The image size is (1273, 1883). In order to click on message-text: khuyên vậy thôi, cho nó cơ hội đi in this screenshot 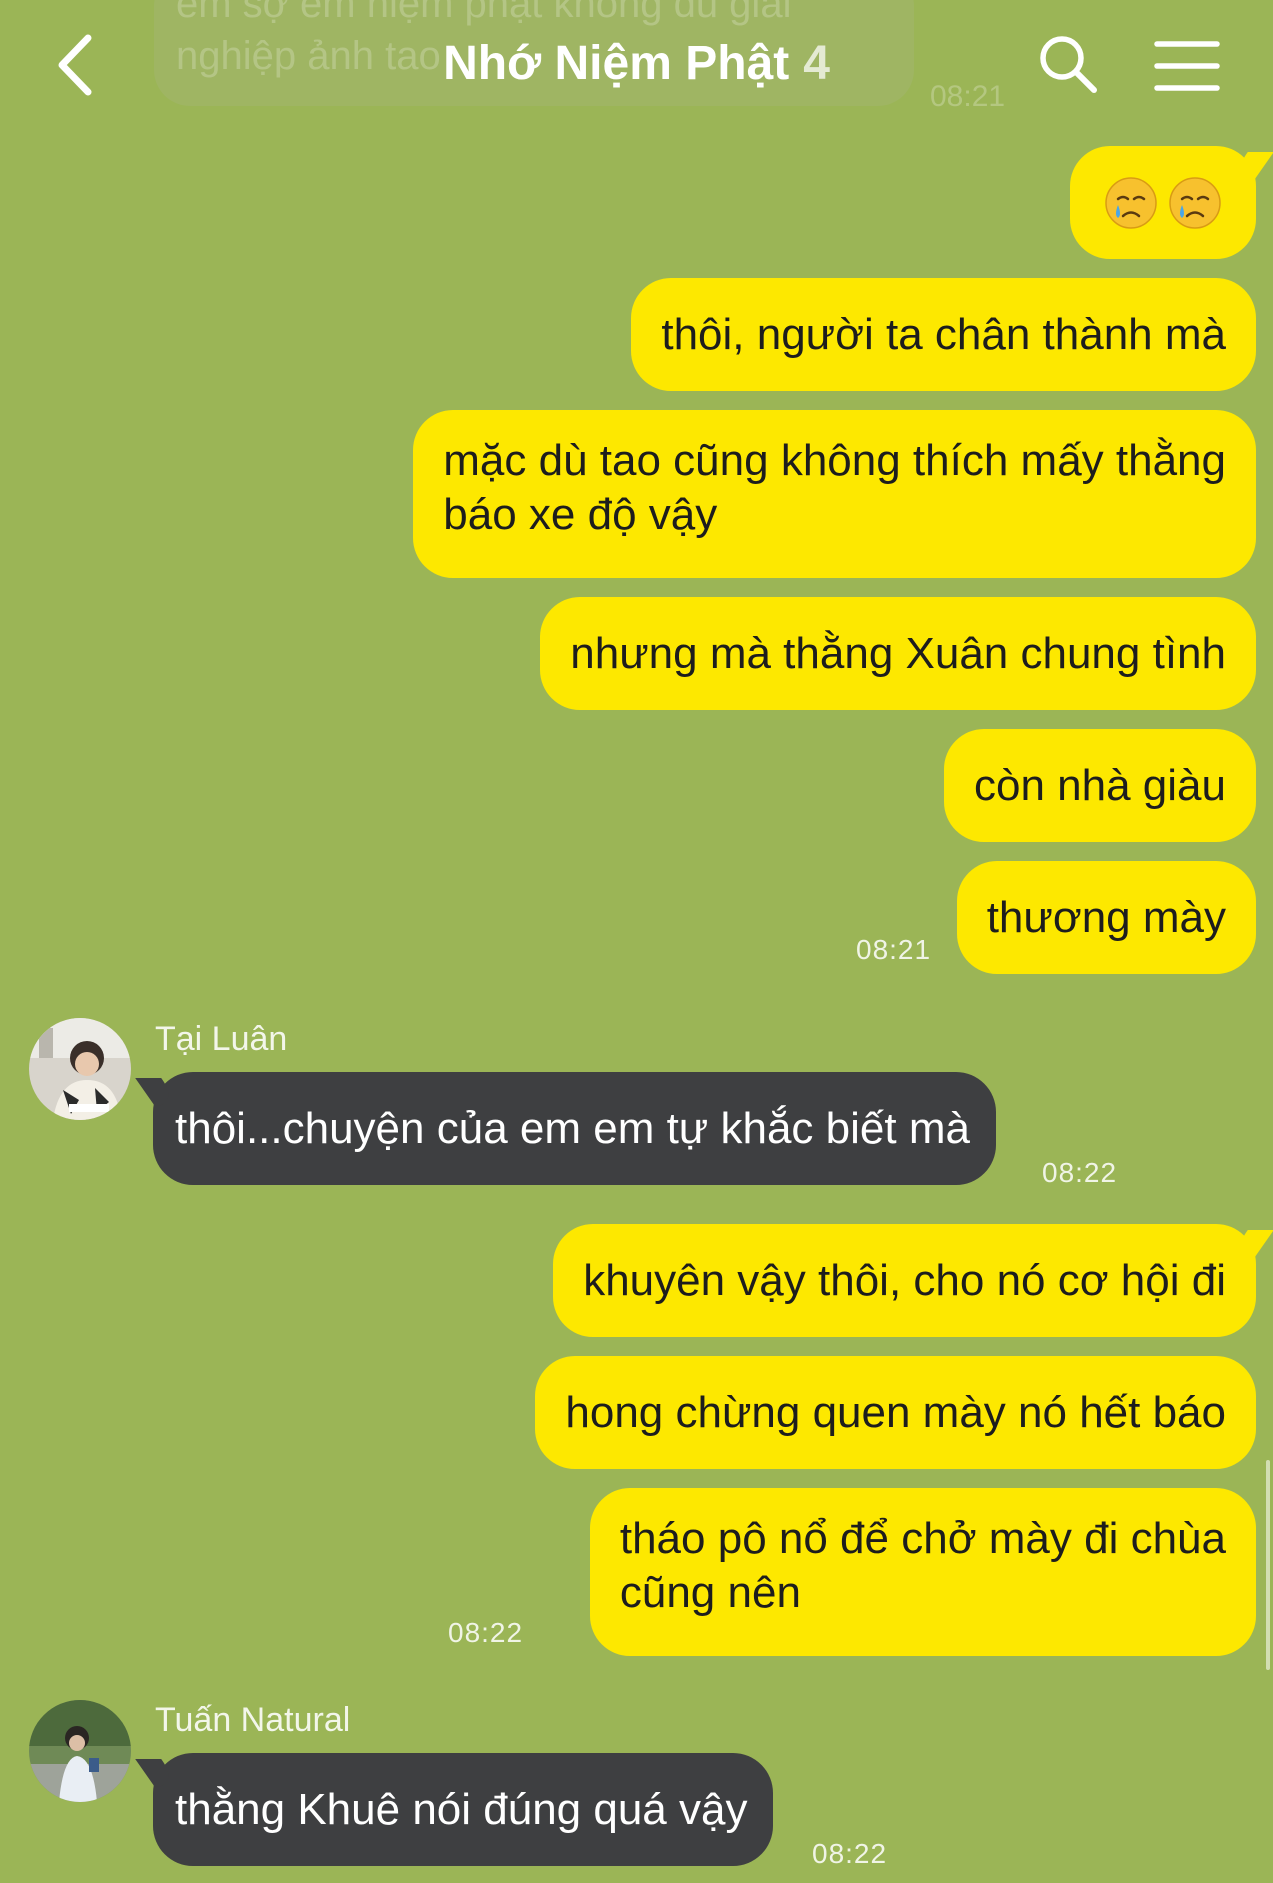, I will do `click(904, 1280)`.